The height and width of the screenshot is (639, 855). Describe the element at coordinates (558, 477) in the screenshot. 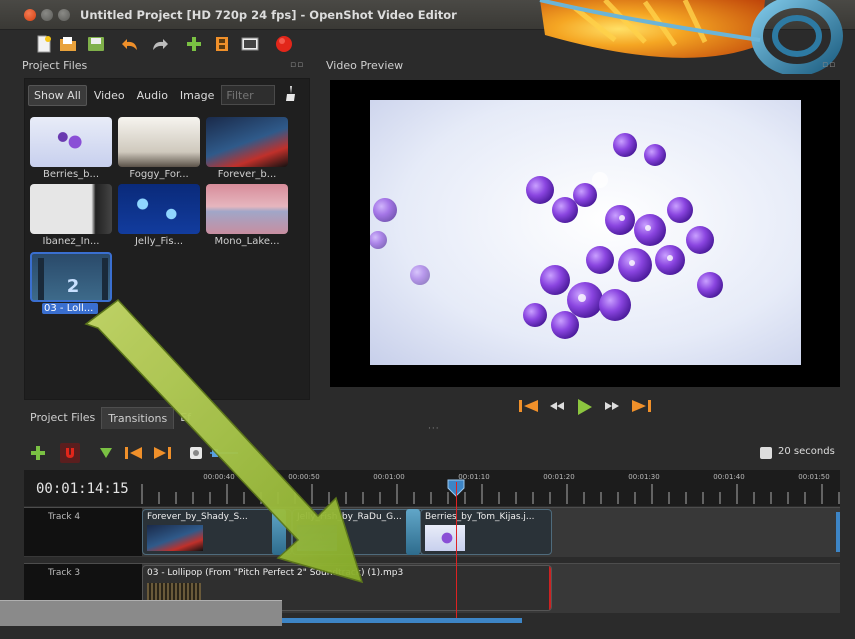

I see `ruler-label: 00:01:20` at that location.